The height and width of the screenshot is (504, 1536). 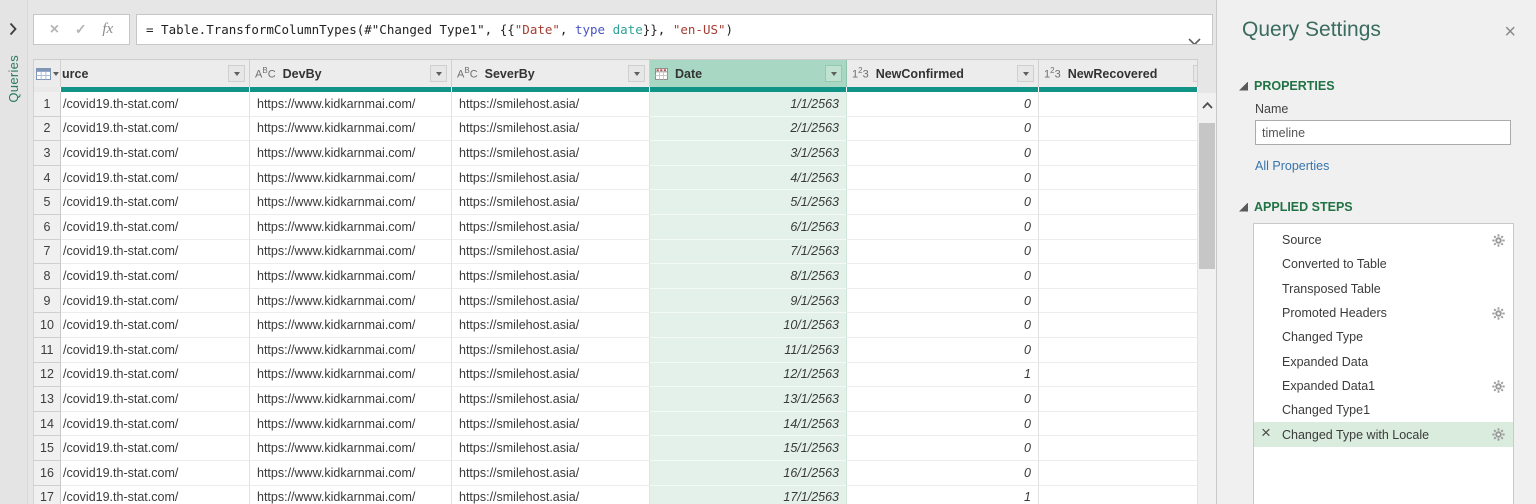 What do you see at coordinates (748, 153) in the screenshot?
I see `table-cell: 3/1/2563` at bounding box center [748, 153].